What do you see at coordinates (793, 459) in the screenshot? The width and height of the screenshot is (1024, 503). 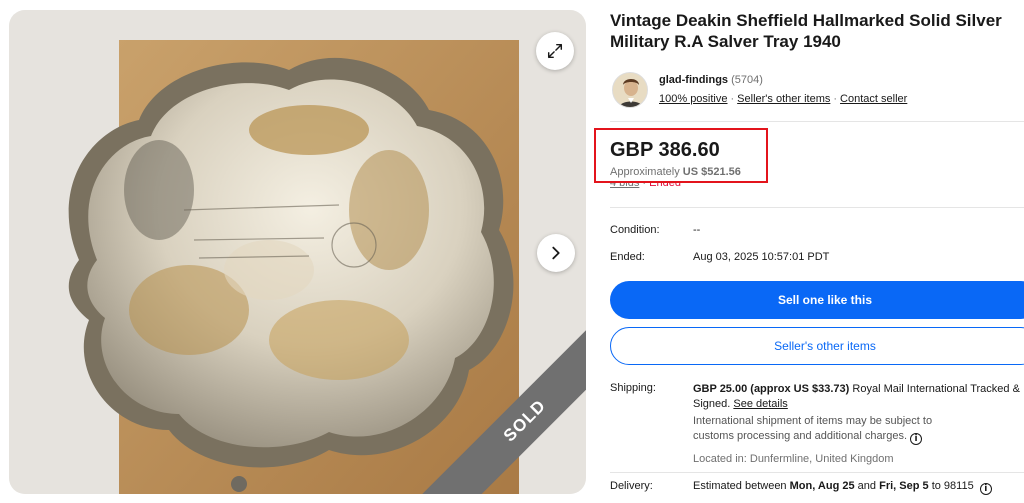 I see `item-location: Located in: Dunfermline, United Kingdom` at bounding box center [793, 459].